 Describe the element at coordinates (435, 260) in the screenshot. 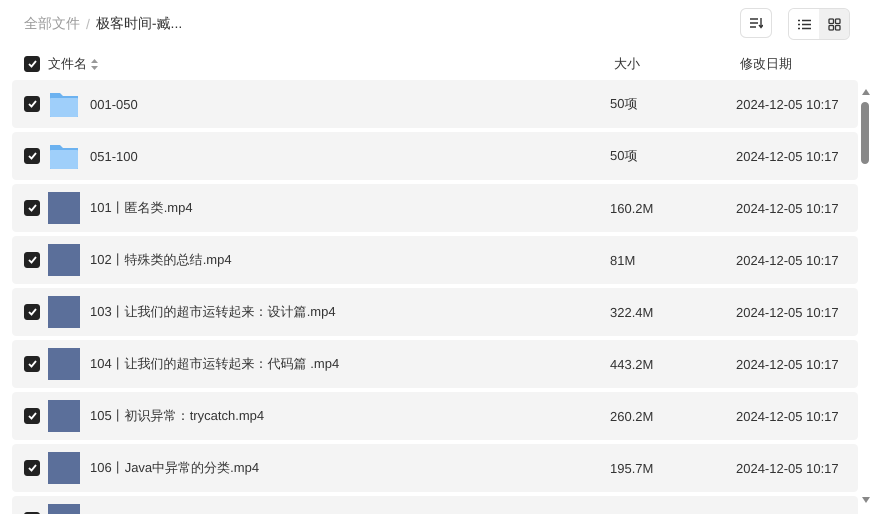

I see `file-row: 102丨特殊类的总结.mp4 81M 2024-12-05 10:17` at that location.